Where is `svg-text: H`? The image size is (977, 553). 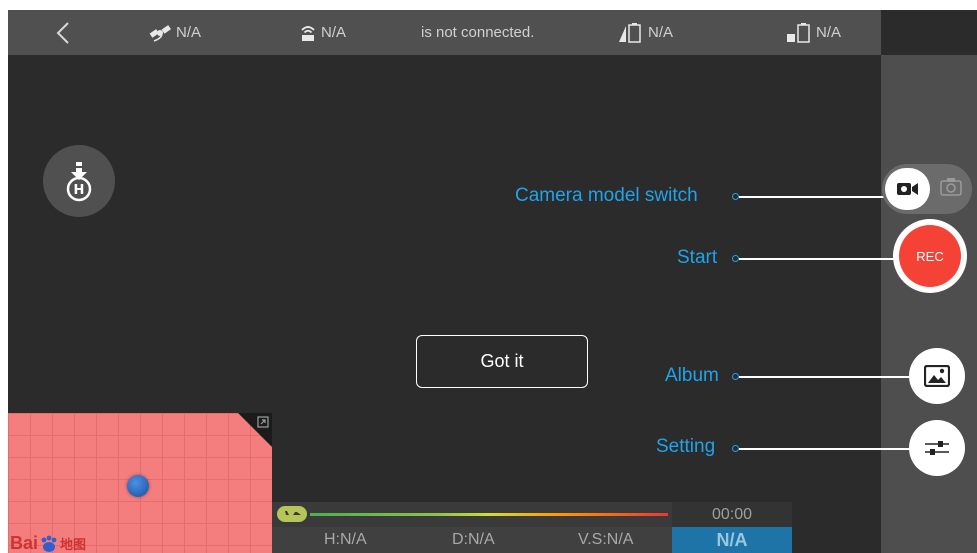 svg-text: H is located at coordinates (79, 190).